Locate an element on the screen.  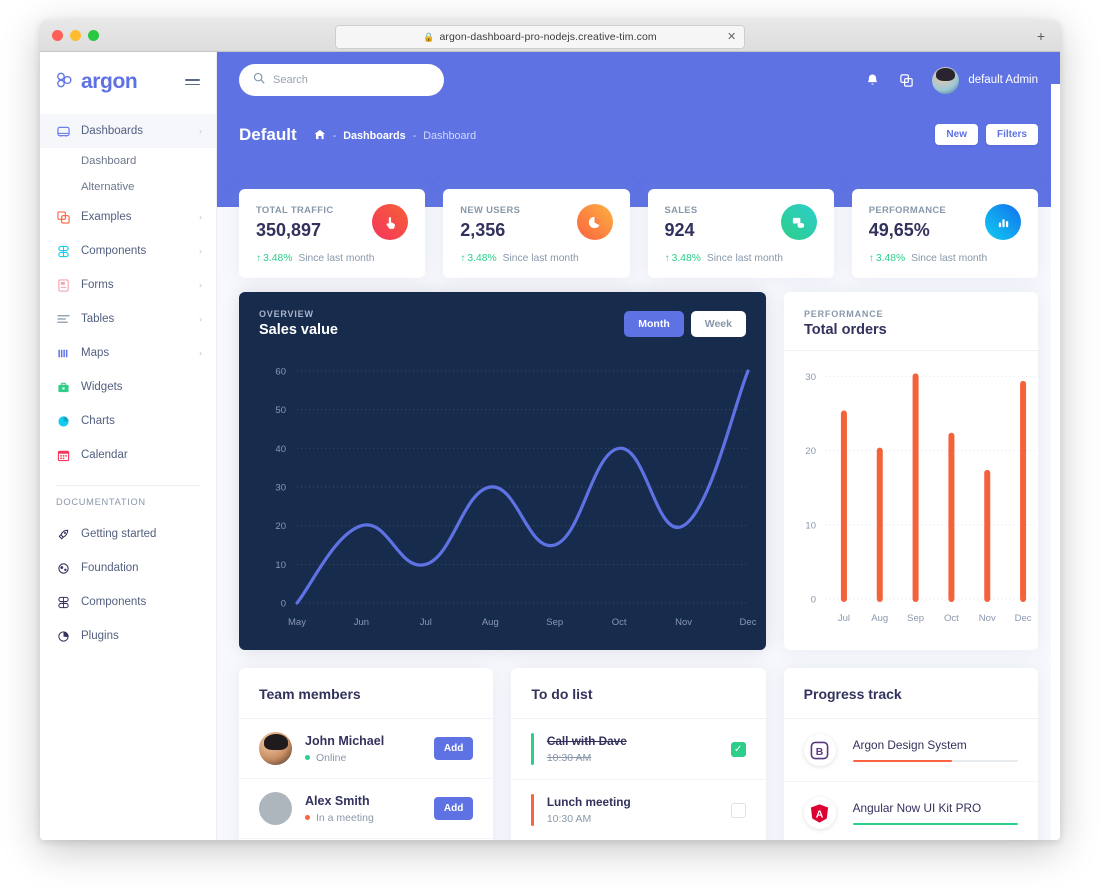
chart-title: Total orders is located at coordinates (845, 330).